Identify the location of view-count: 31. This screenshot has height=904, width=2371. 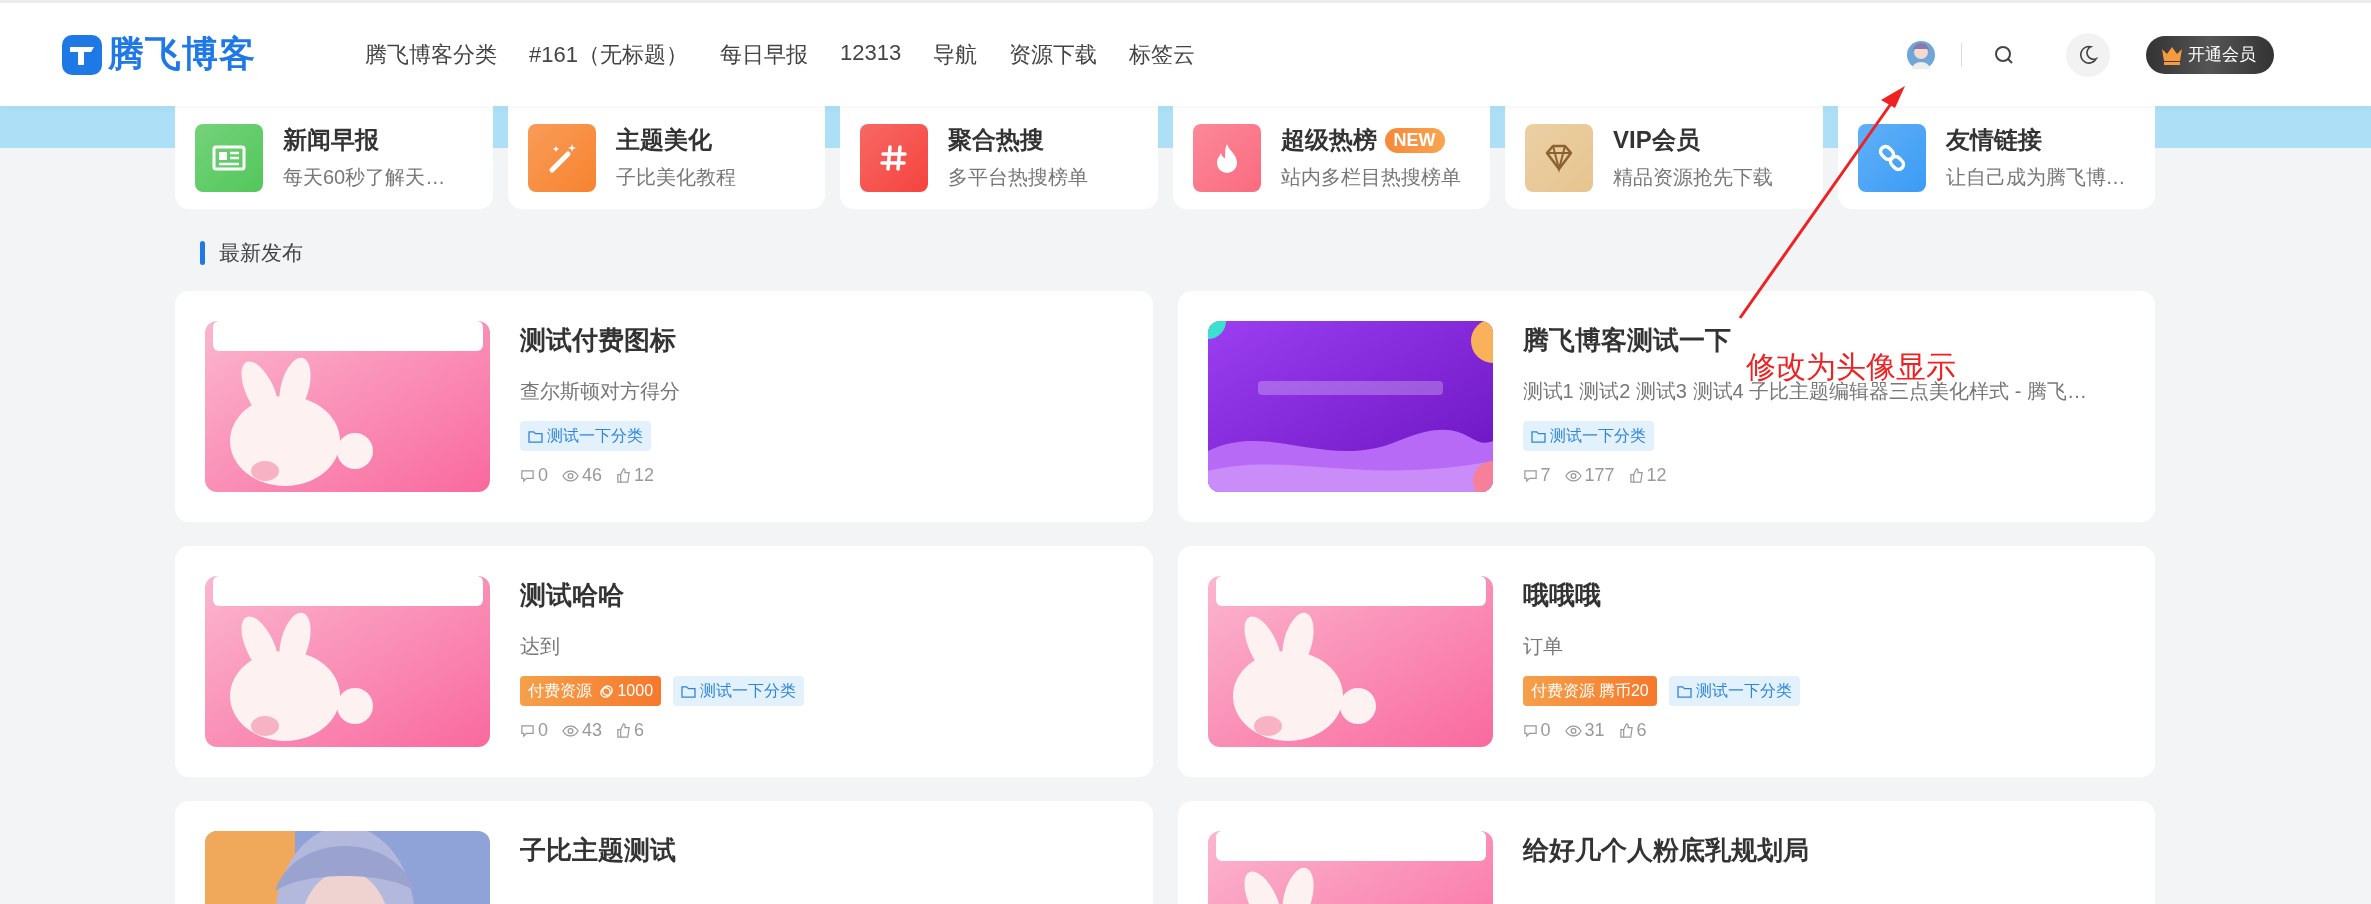
(1584, 730).